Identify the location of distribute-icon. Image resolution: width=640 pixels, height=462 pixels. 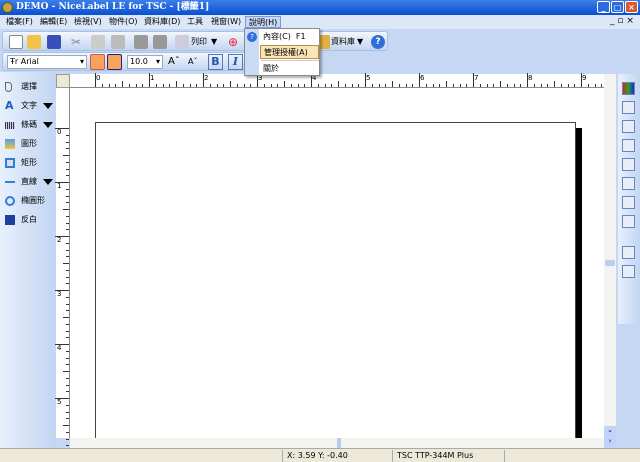
(628, 221).